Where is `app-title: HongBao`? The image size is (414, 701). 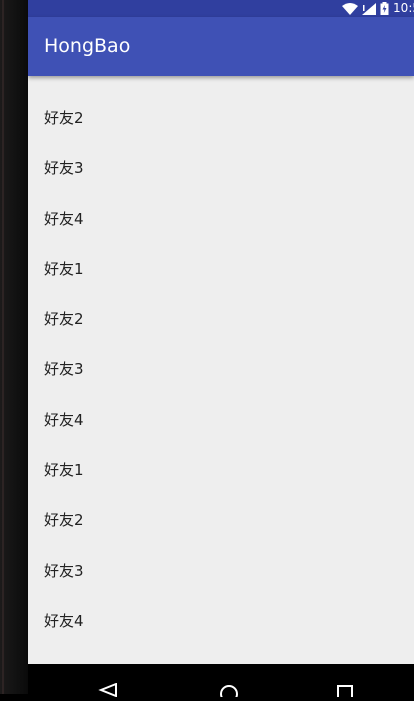
app-title: HongBao is located at coordinates (87, 46).